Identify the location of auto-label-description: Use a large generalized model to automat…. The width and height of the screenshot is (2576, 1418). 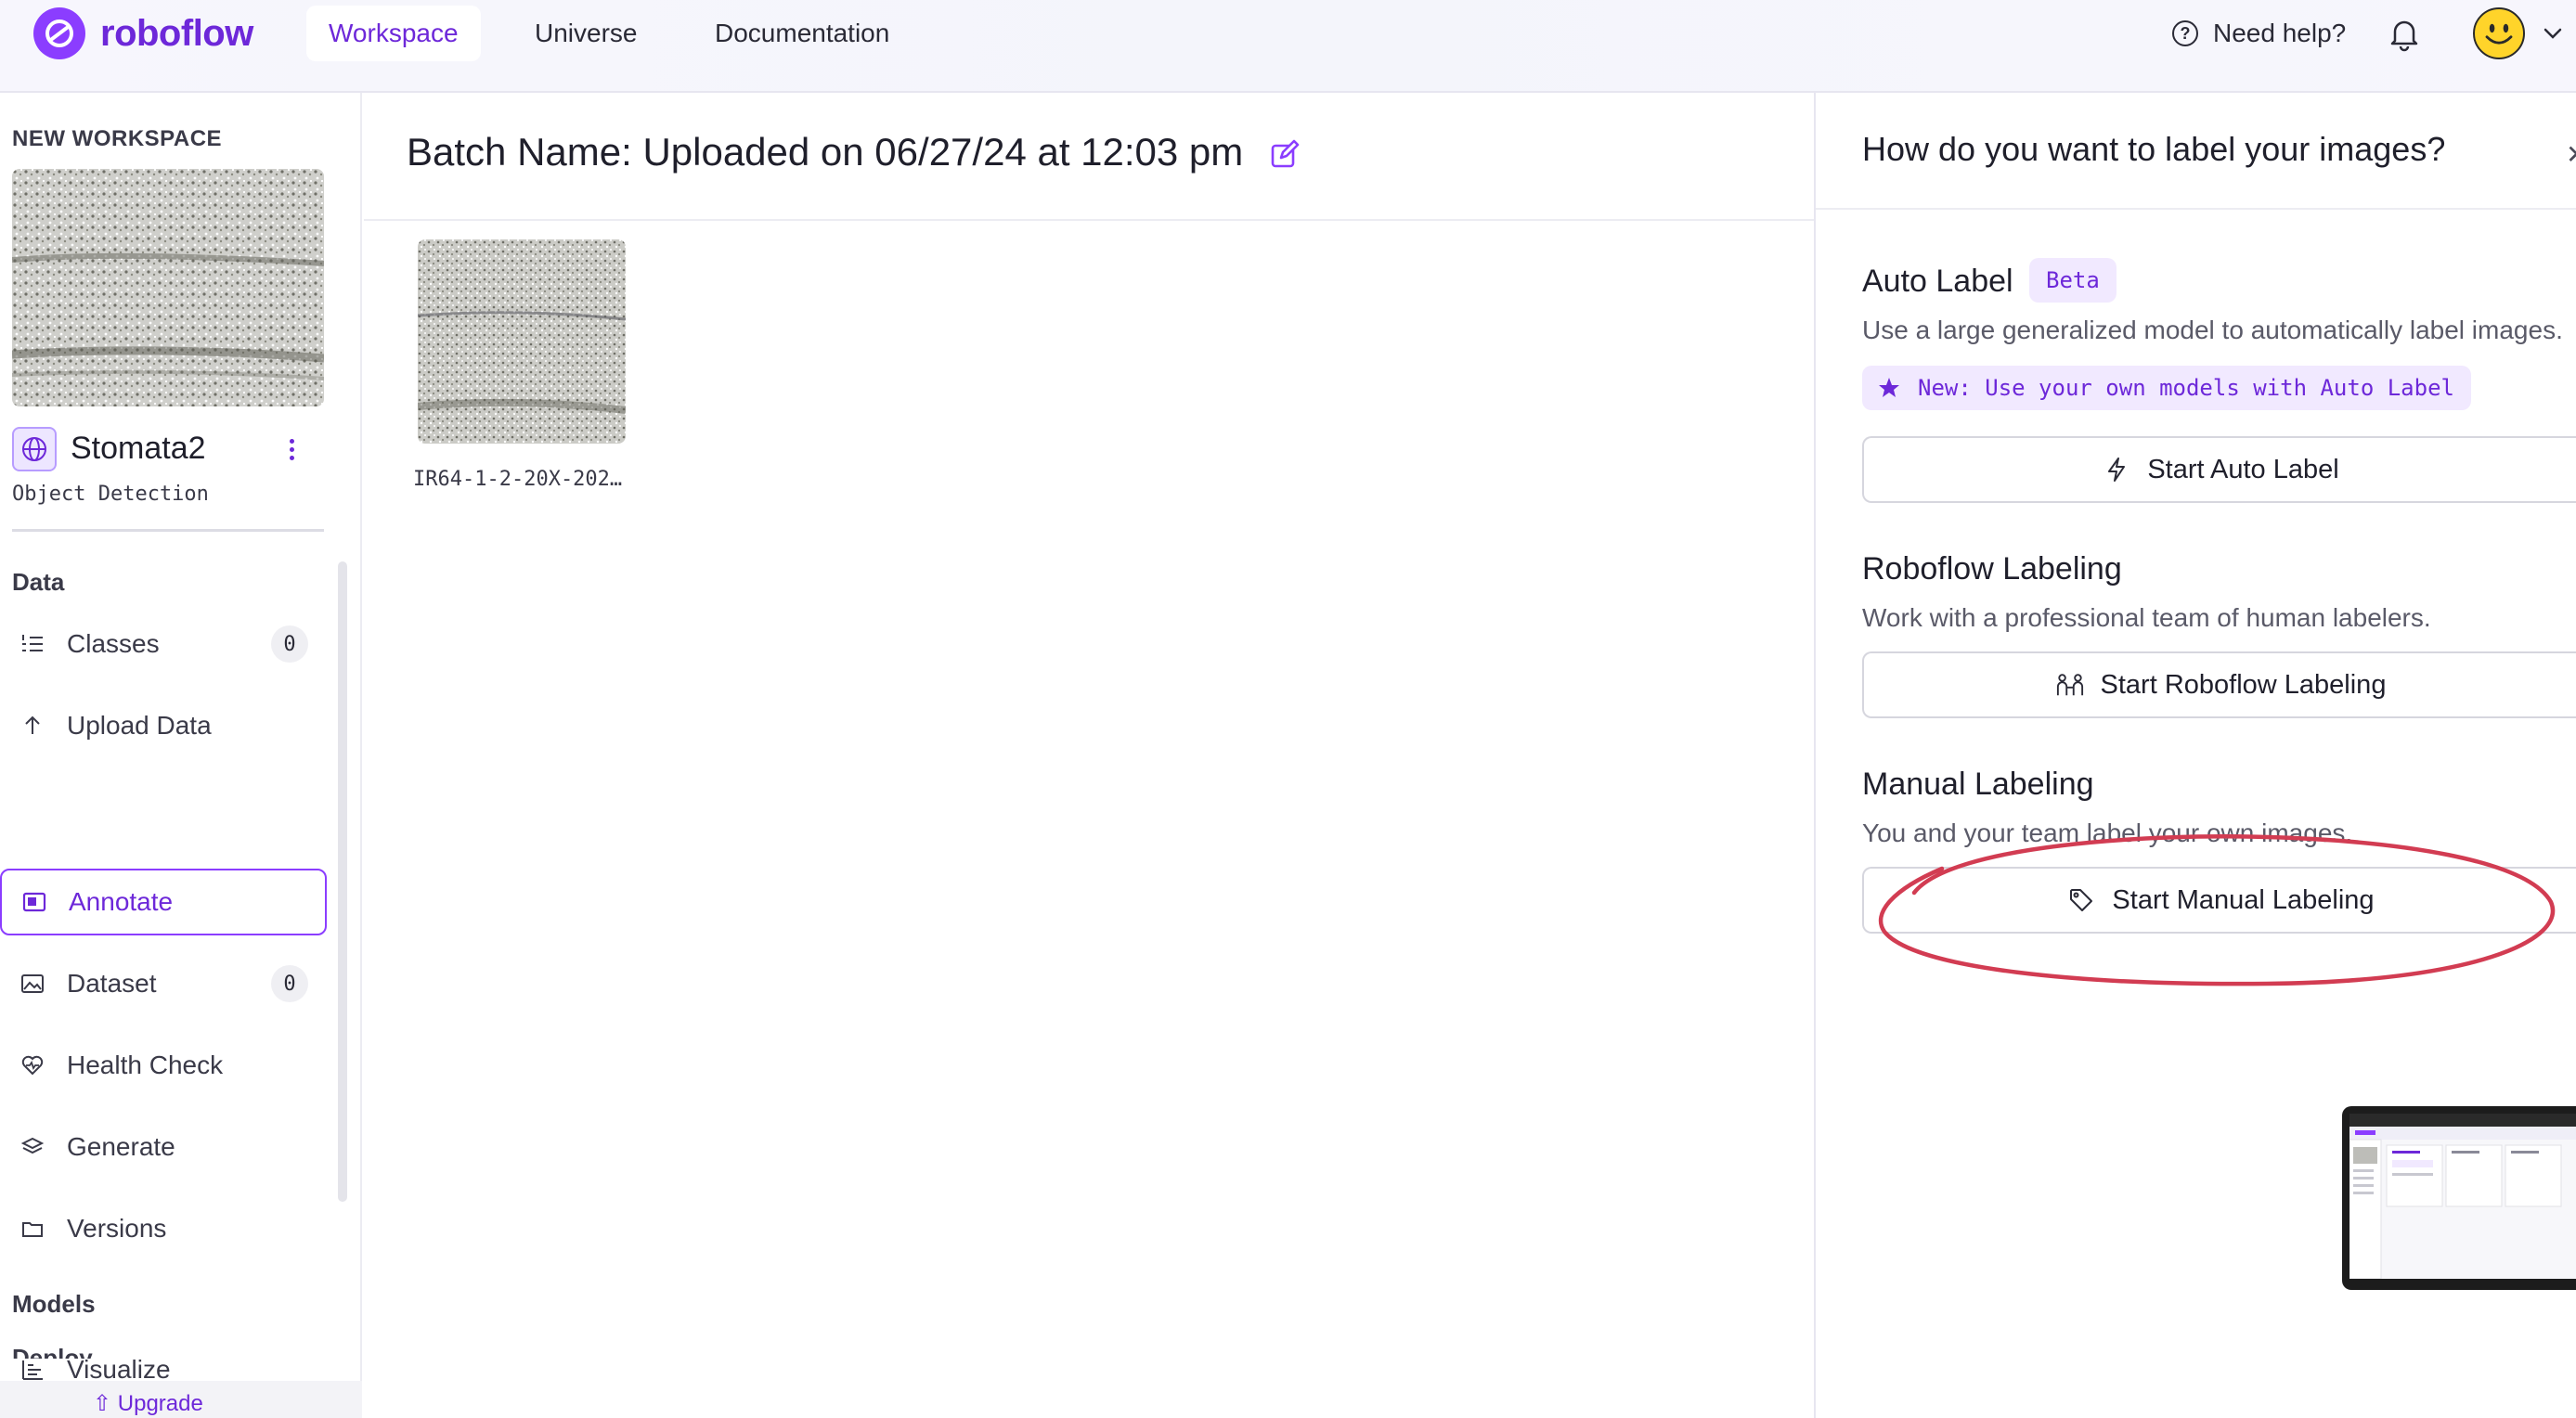
(2212, 330).